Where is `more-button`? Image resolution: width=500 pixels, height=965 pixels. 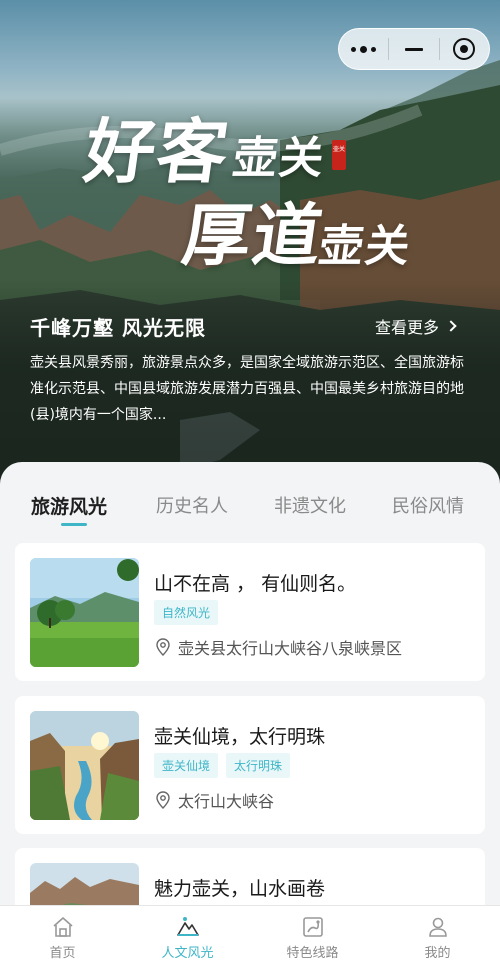 more-button is located at coordinates (363, 49).